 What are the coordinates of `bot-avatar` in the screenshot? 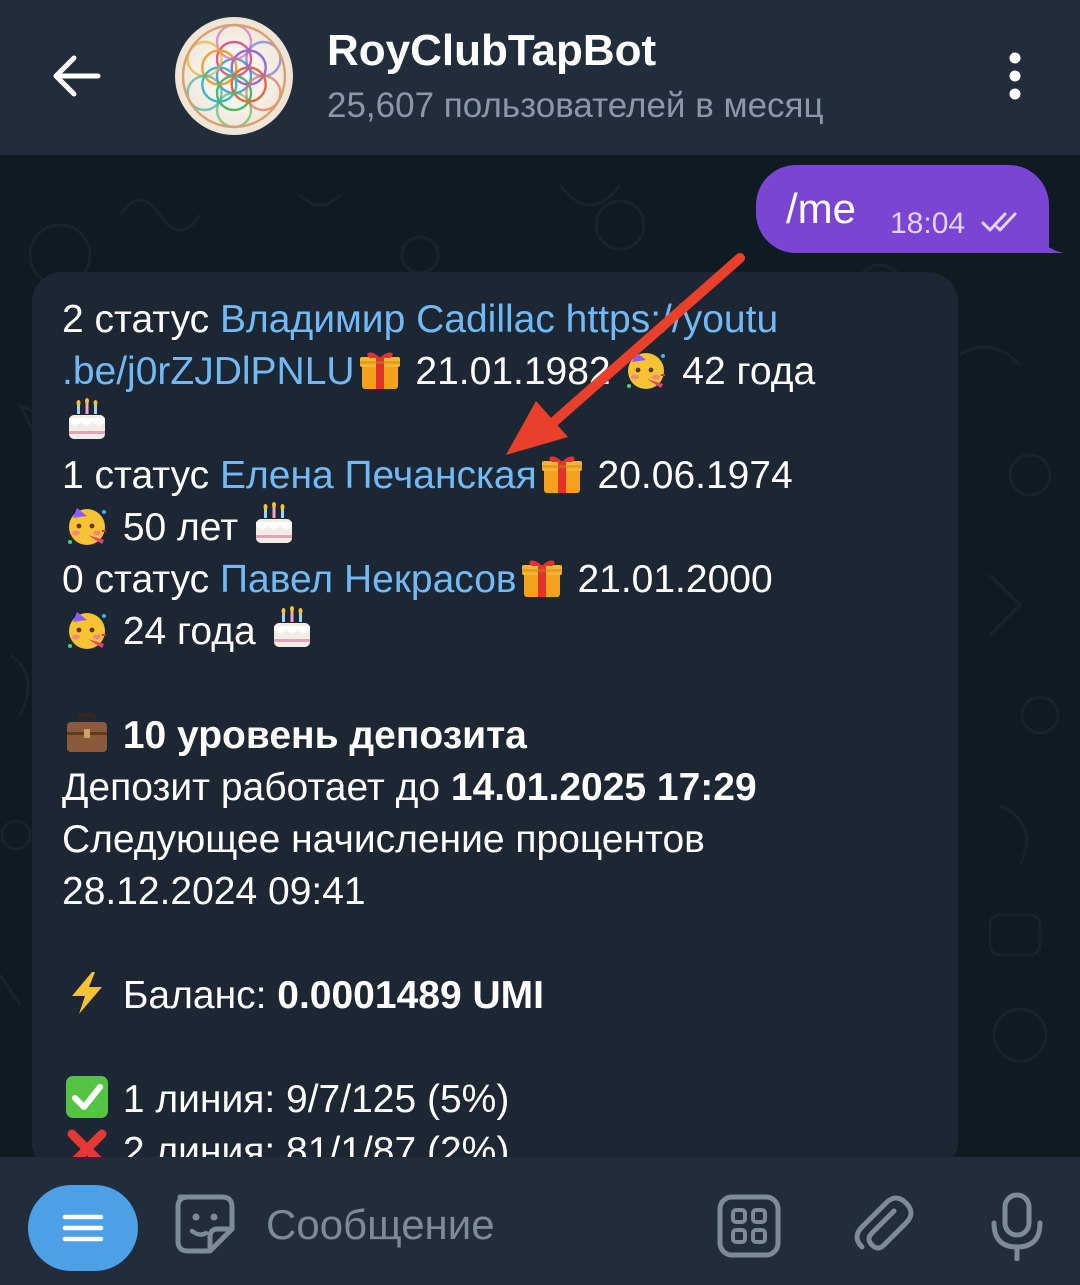 It's located at (234, 76).